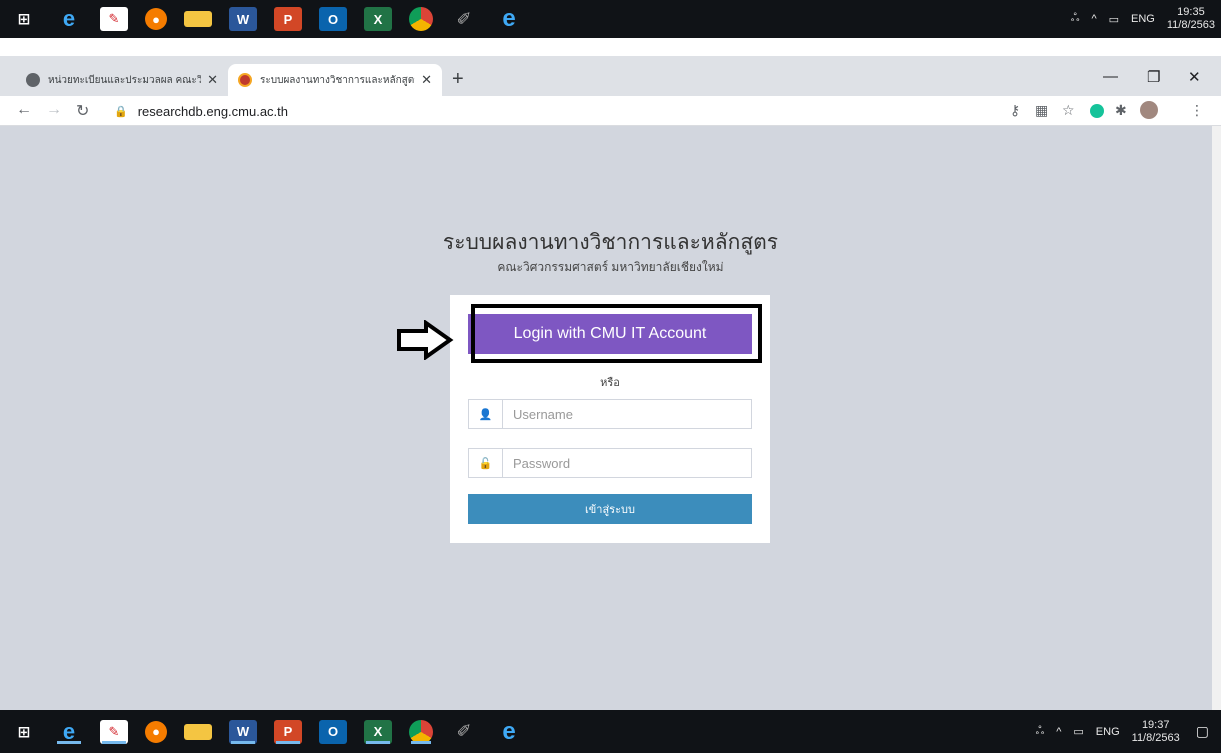  Describe the element at coordinates (610, 242) in the screenshot. I see `page-title: ระบบผลงานทางวิชาการและหลักสูตร` at that location.